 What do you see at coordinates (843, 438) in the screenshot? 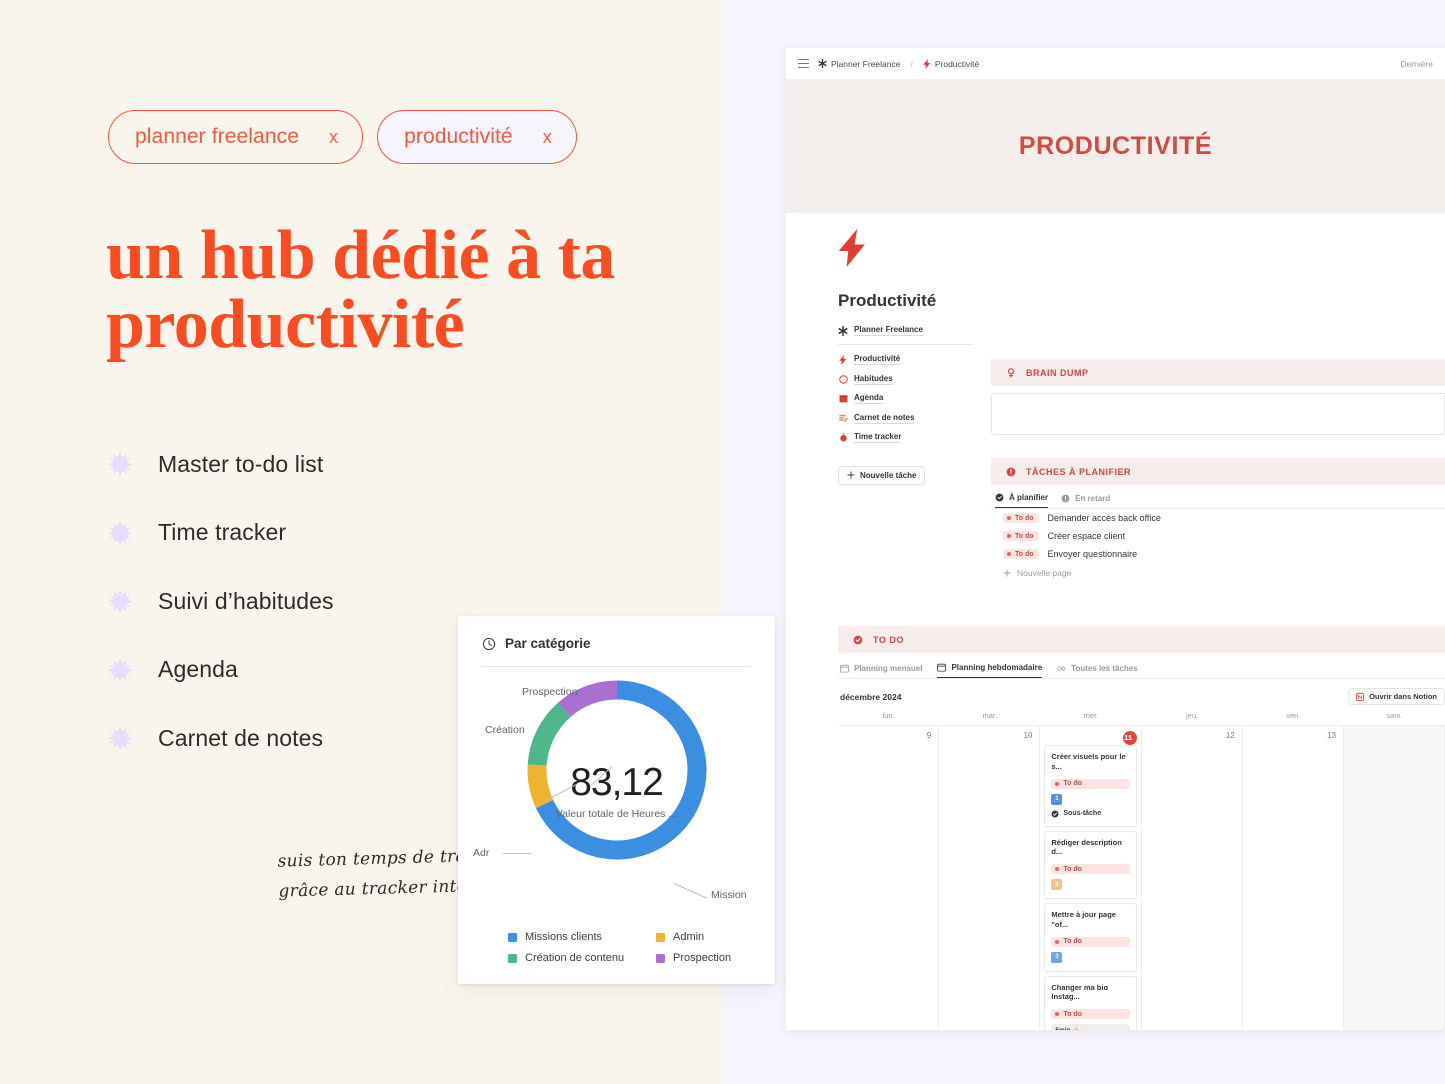
I see `stopwatch-icon` at bounding box center [843, 438].